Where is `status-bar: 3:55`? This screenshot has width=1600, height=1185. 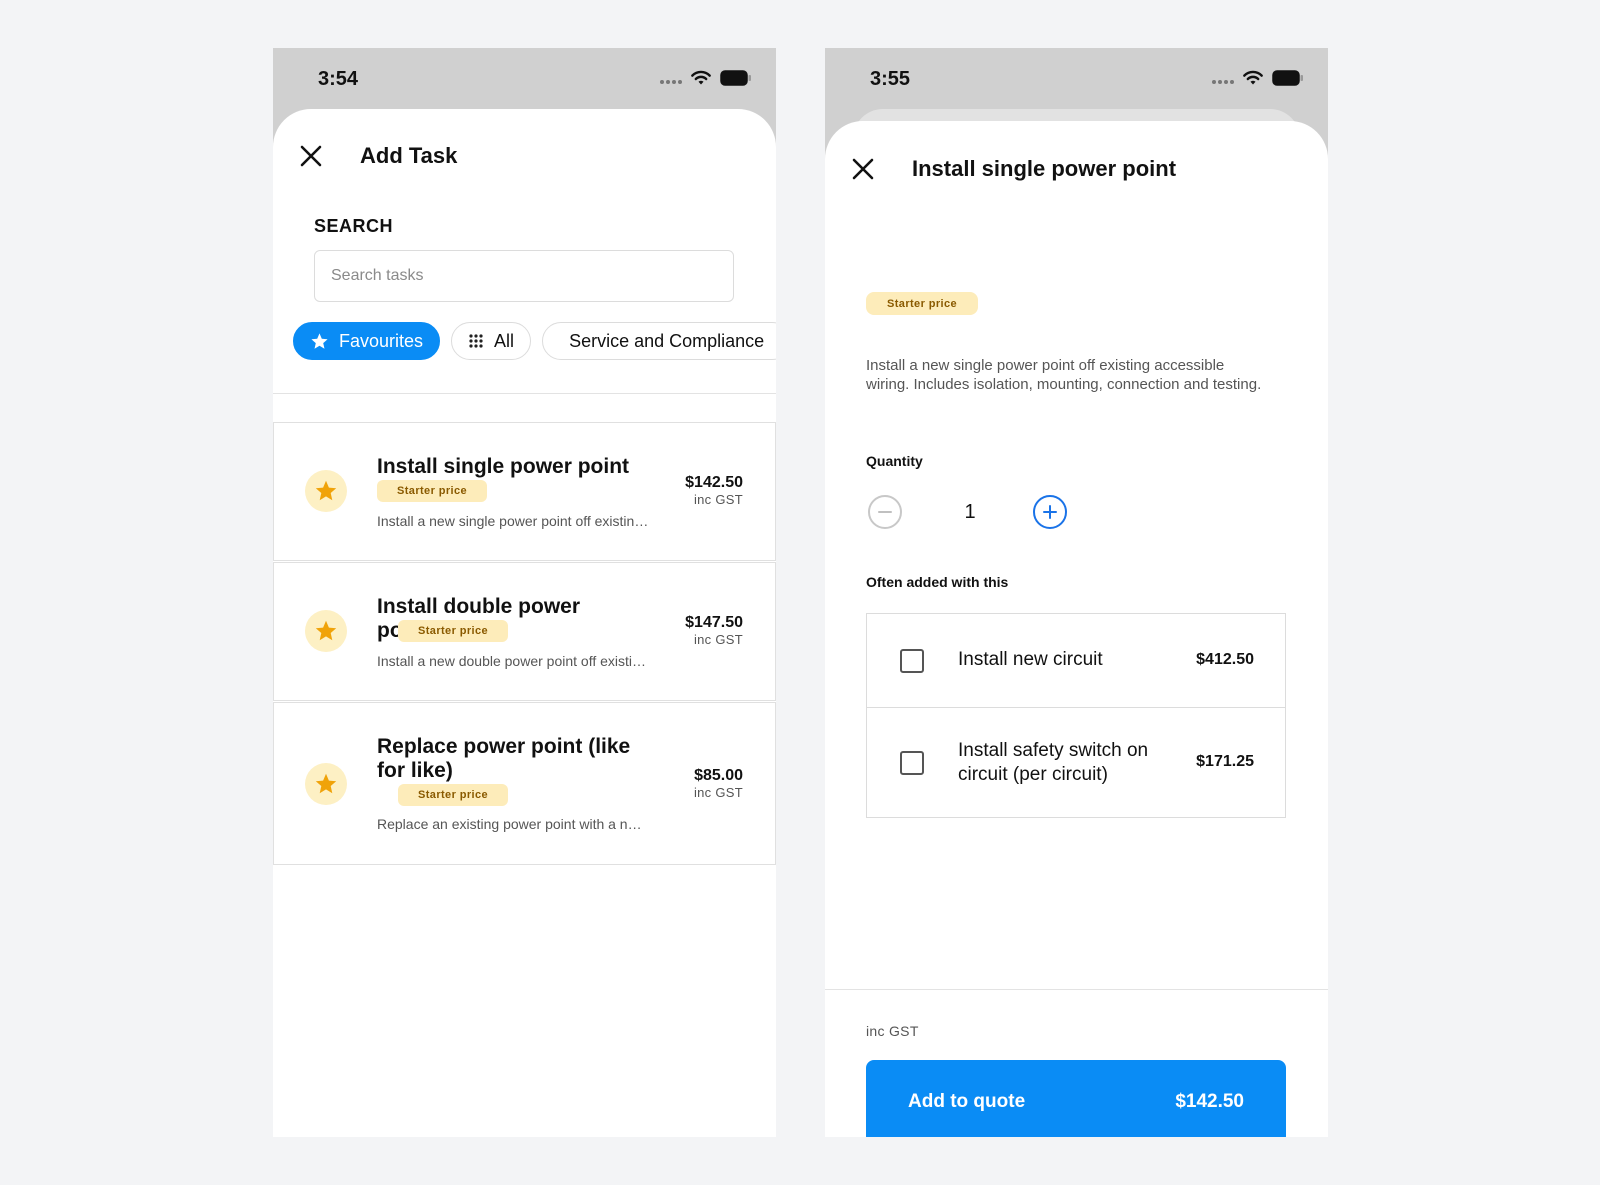
status-bar: 3:55 is located at coordinates (1076, 79).